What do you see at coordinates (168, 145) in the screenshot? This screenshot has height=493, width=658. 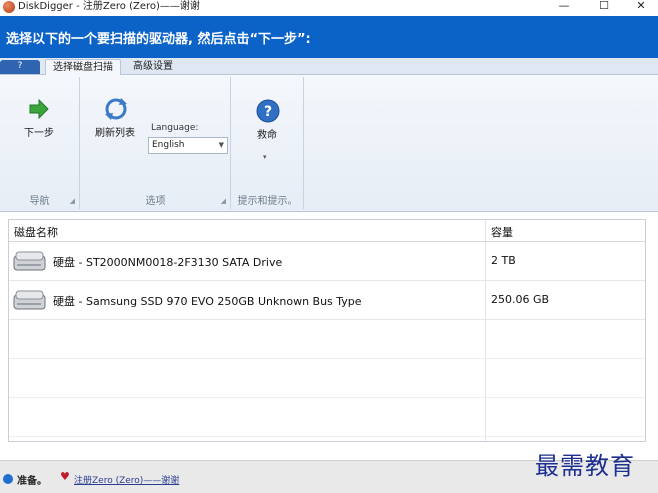 I see `language-value: English` at bounding box center [168, 145].